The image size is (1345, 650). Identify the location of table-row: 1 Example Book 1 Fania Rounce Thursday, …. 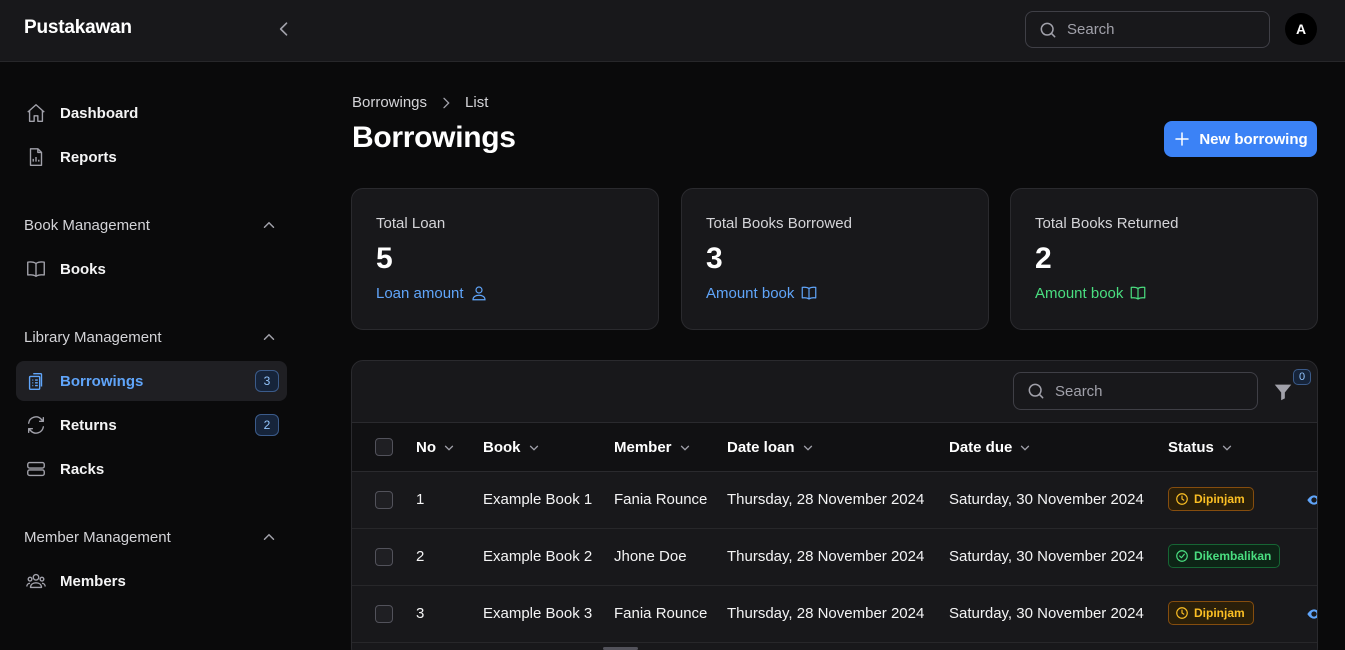
(835, 500).